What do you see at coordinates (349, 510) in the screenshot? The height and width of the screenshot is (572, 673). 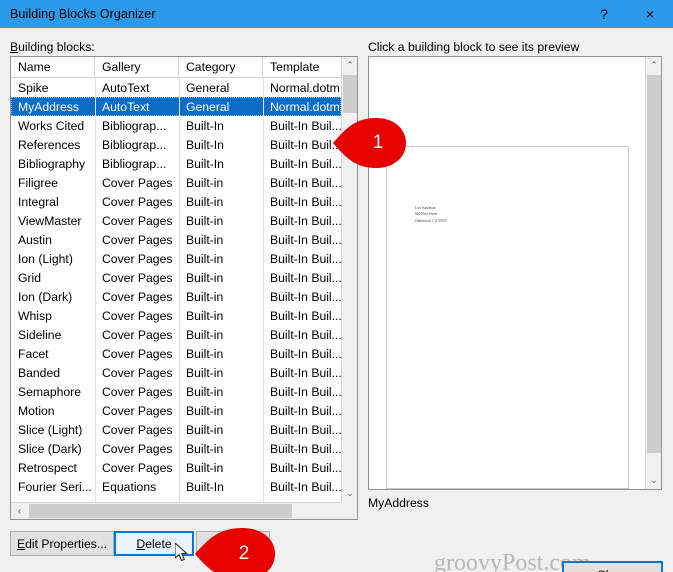 I see `scrollbar-corner` at bounding box center [349, 510].